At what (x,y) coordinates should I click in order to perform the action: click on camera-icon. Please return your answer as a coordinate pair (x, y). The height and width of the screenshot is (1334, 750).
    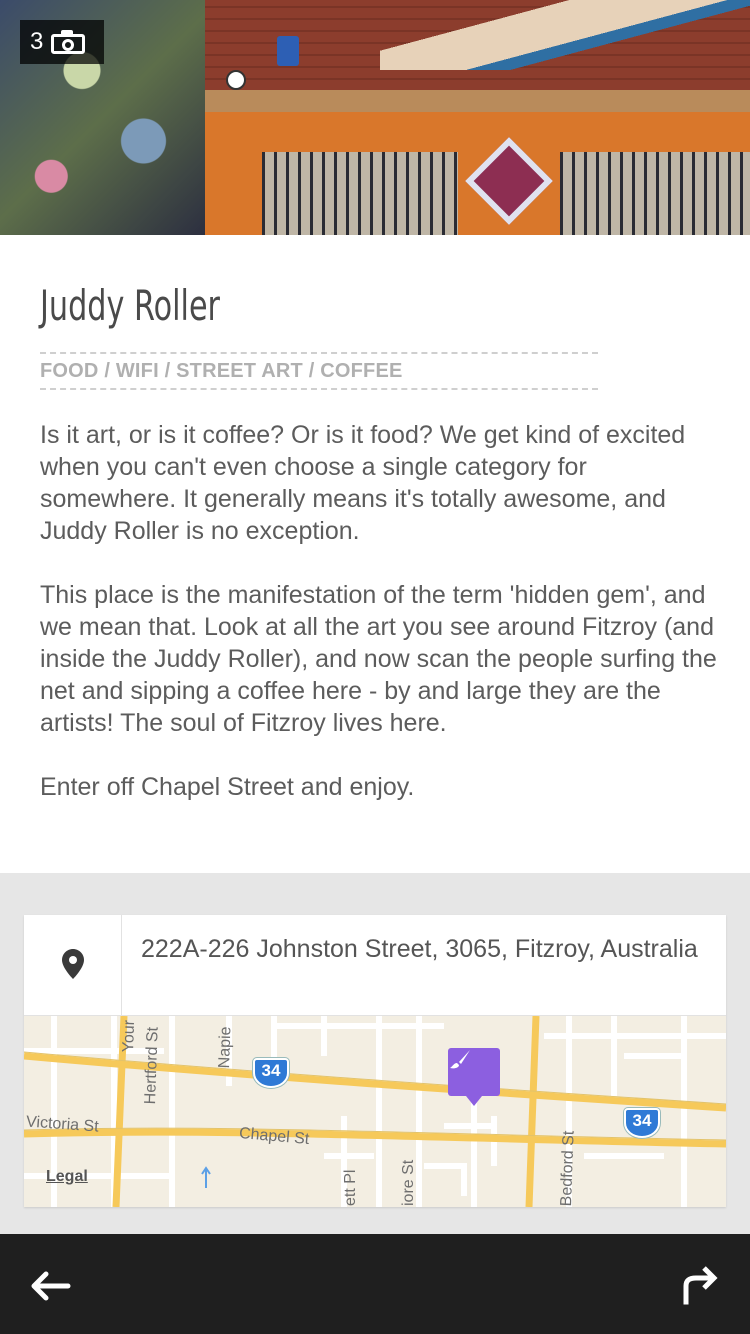
    Looking at the image, I should click on (68, 42).